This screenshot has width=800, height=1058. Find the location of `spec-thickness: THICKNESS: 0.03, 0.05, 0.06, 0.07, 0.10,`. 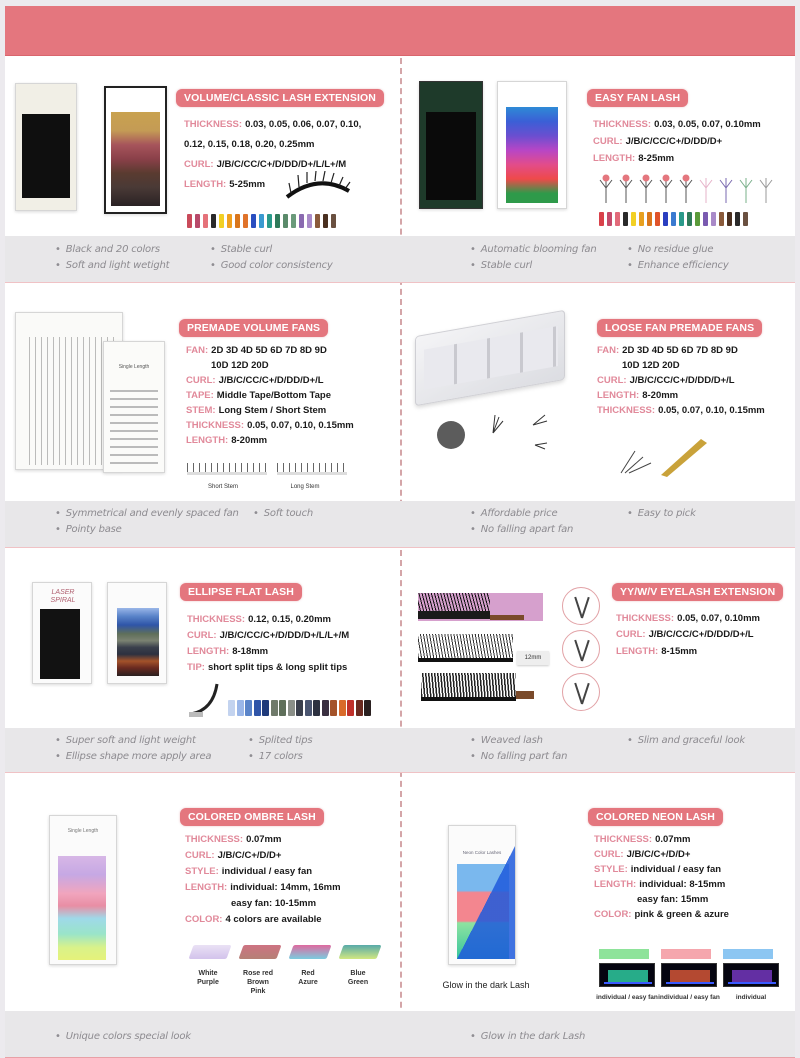

spec-thickness: THICKNESS: 0.03, 0.05, 0.06, 0.07, 0.10, is located at coordinates (273, 124).